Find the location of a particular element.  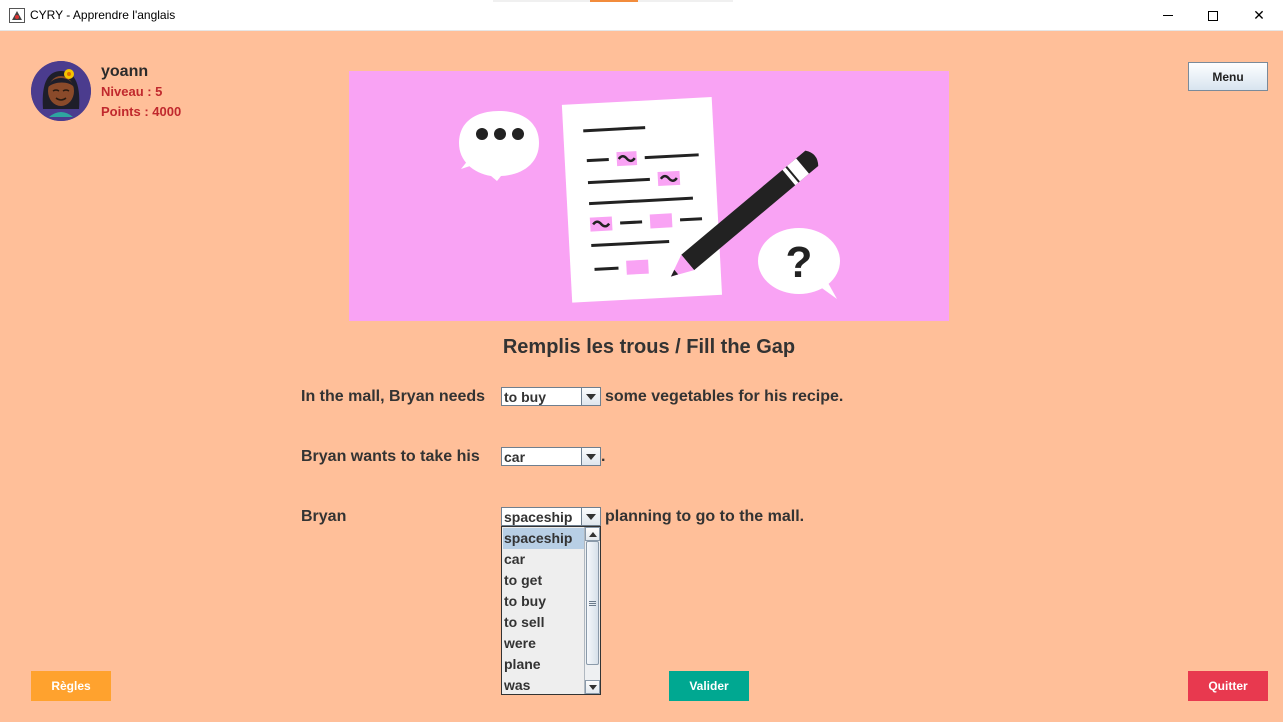

maximize-icon is located at coordinates (1213, 15).